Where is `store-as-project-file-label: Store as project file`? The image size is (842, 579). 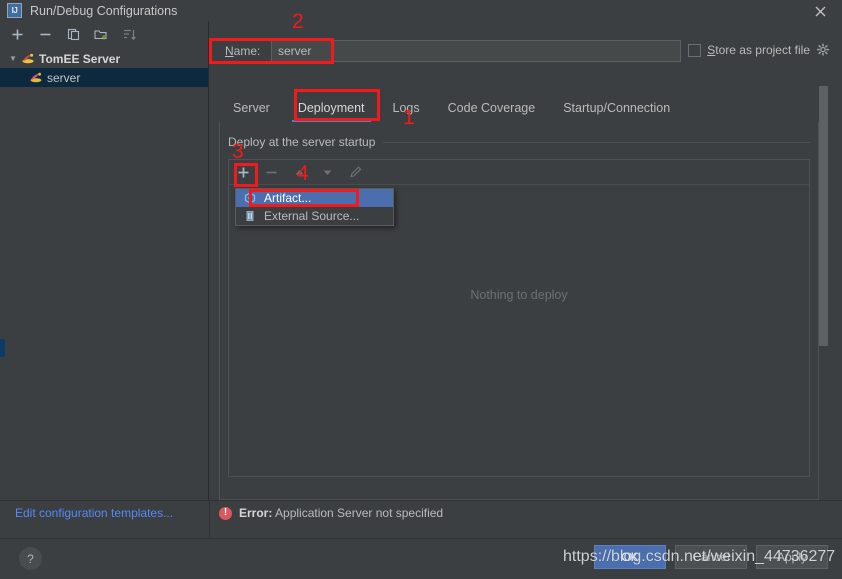 store-as-project-file-label: Store as project file is located at coordinates (758, 50).